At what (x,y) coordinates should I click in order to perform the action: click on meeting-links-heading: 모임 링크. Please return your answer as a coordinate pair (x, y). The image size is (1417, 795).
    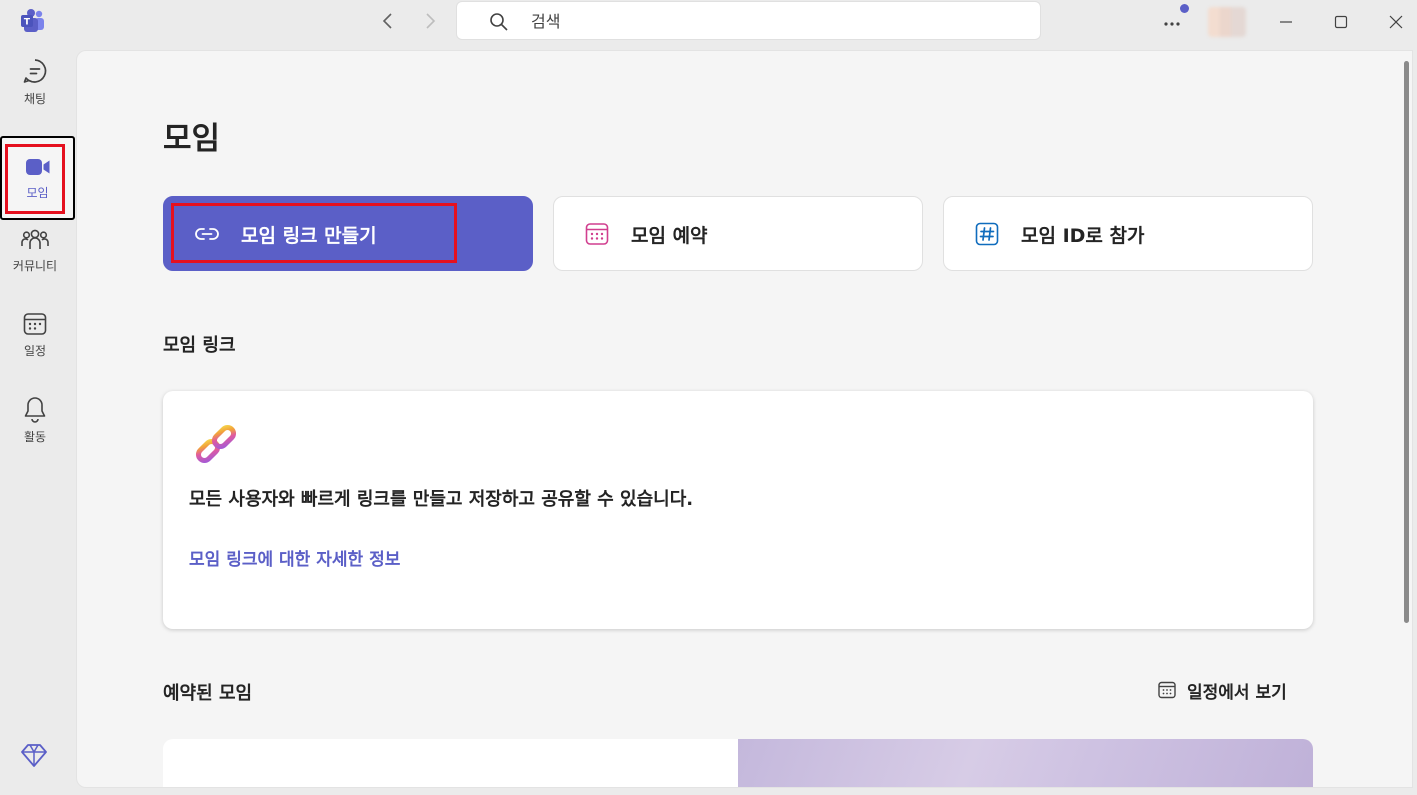
    Looking at the image, I should click on (199, 345).